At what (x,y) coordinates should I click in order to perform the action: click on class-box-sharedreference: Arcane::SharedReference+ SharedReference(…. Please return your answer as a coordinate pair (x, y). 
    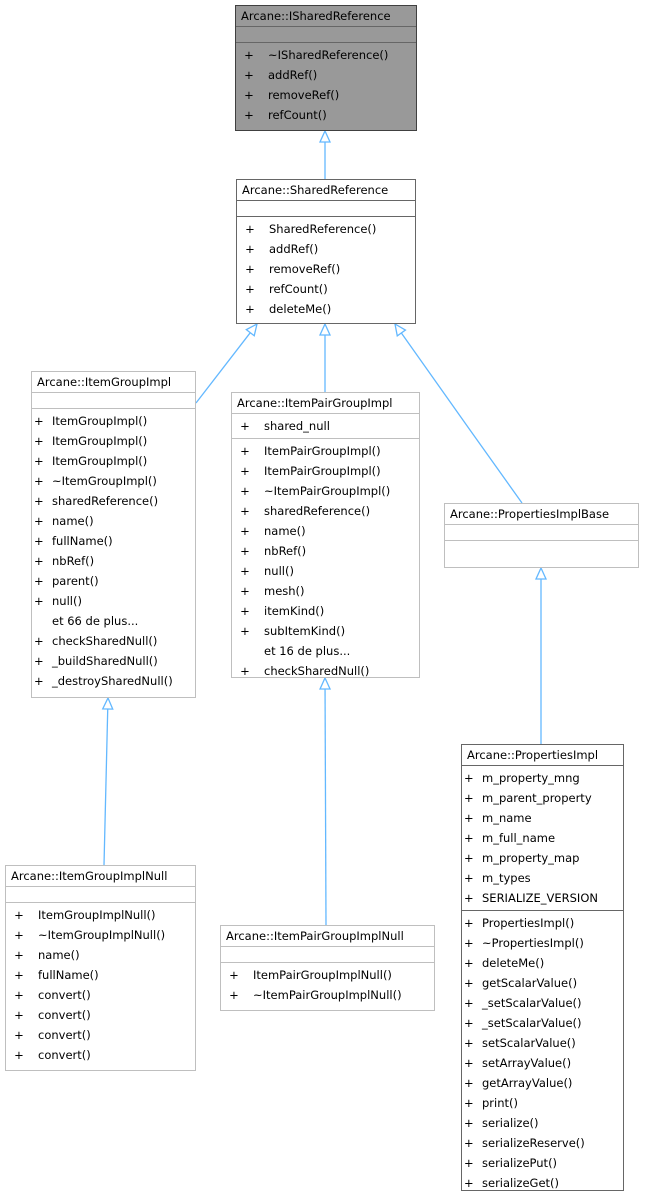
    Looking at the image, I should click on (326, 251).